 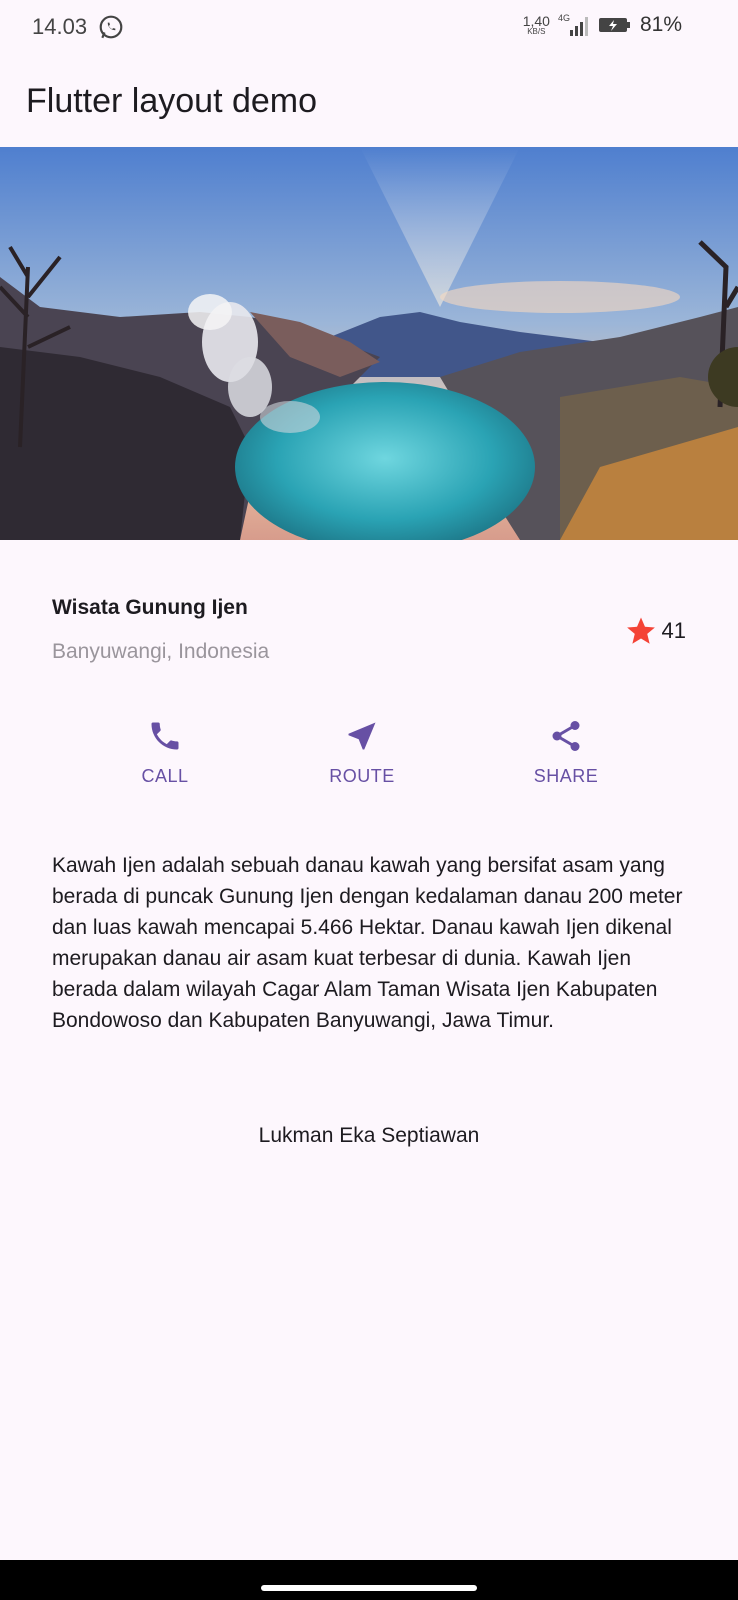 What do you see at coordinates (369, 1580) in the screenshot?
I see `system-nav-bar` at bounding box center [369, 1580].